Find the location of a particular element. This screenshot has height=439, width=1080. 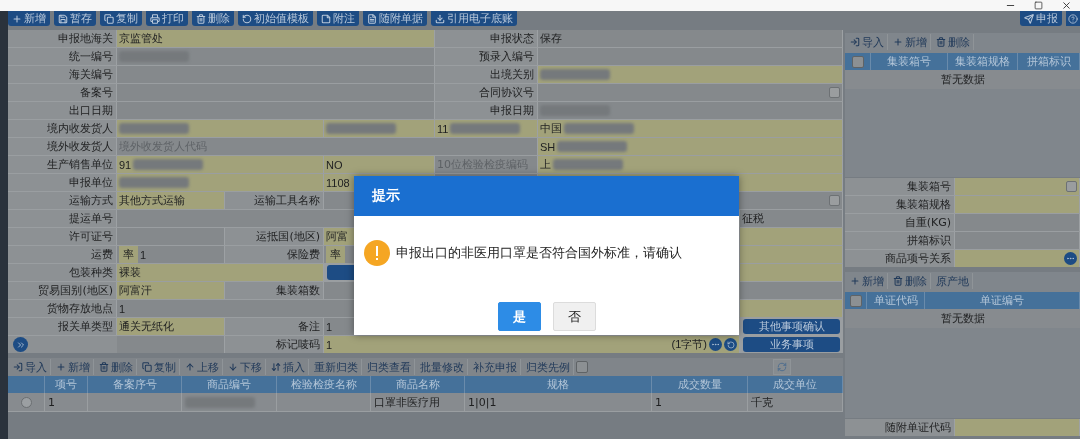

rate-unit: 率 is located at coordinates (335, 254).